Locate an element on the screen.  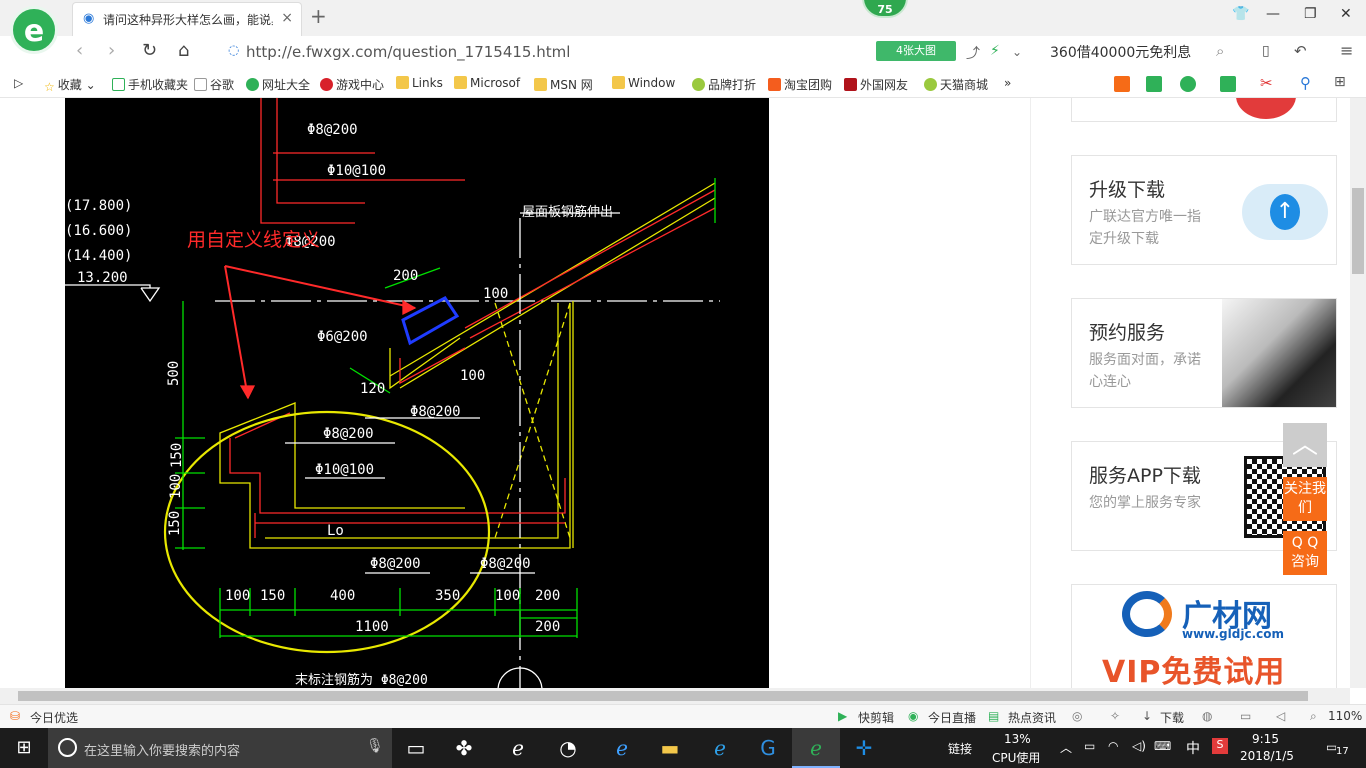
tab-active: ◉ 请问这种异形大样怎么画，能说具体点吗 × is located at coordinates (187, 19).